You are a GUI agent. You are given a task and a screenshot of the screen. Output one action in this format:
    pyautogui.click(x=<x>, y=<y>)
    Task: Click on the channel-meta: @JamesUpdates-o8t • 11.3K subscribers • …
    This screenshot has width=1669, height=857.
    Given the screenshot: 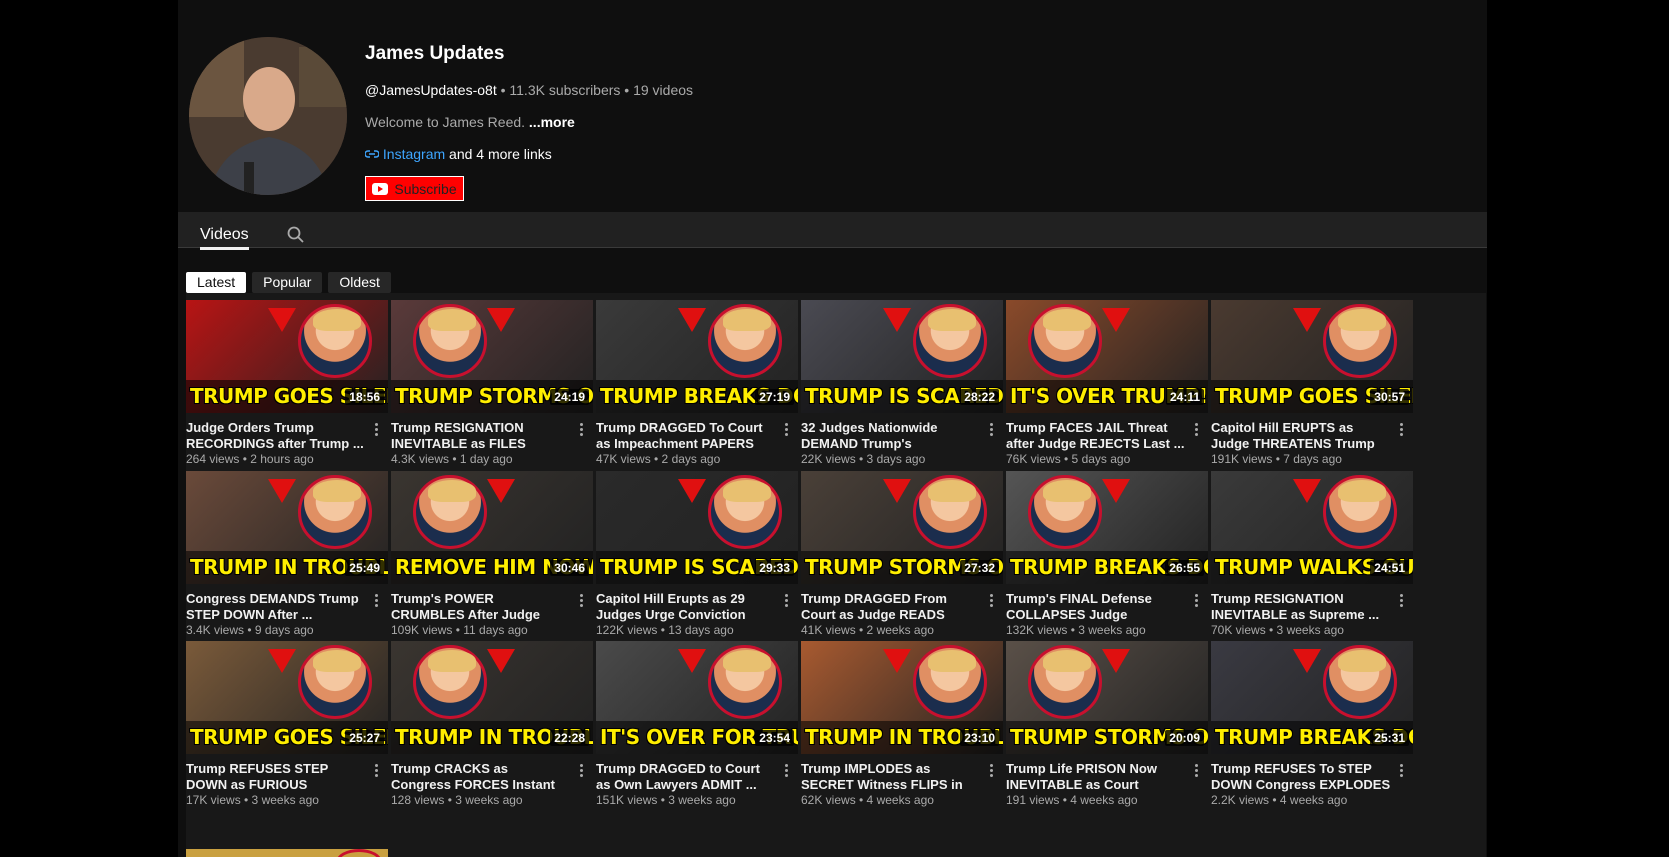 What is the action you would take?
    pyautogui.click(x=529, y=90)
    